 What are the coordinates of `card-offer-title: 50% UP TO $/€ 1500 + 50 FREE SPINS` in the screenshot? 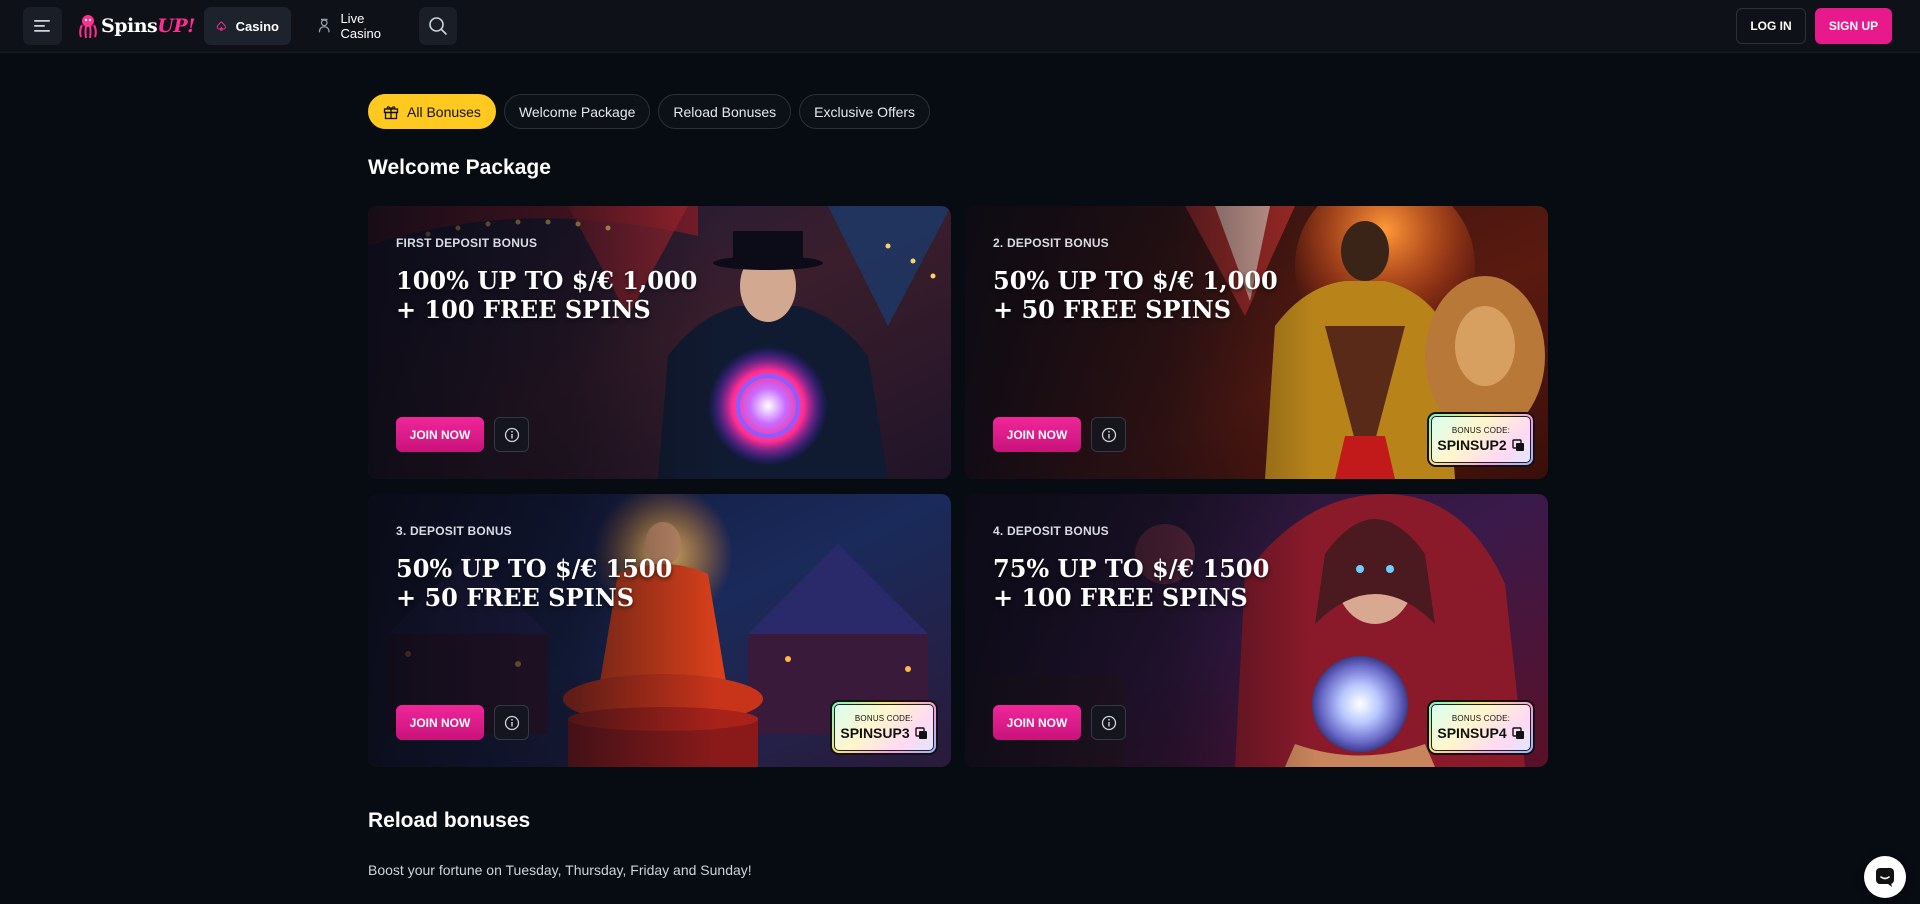 It's located at (534, 583).